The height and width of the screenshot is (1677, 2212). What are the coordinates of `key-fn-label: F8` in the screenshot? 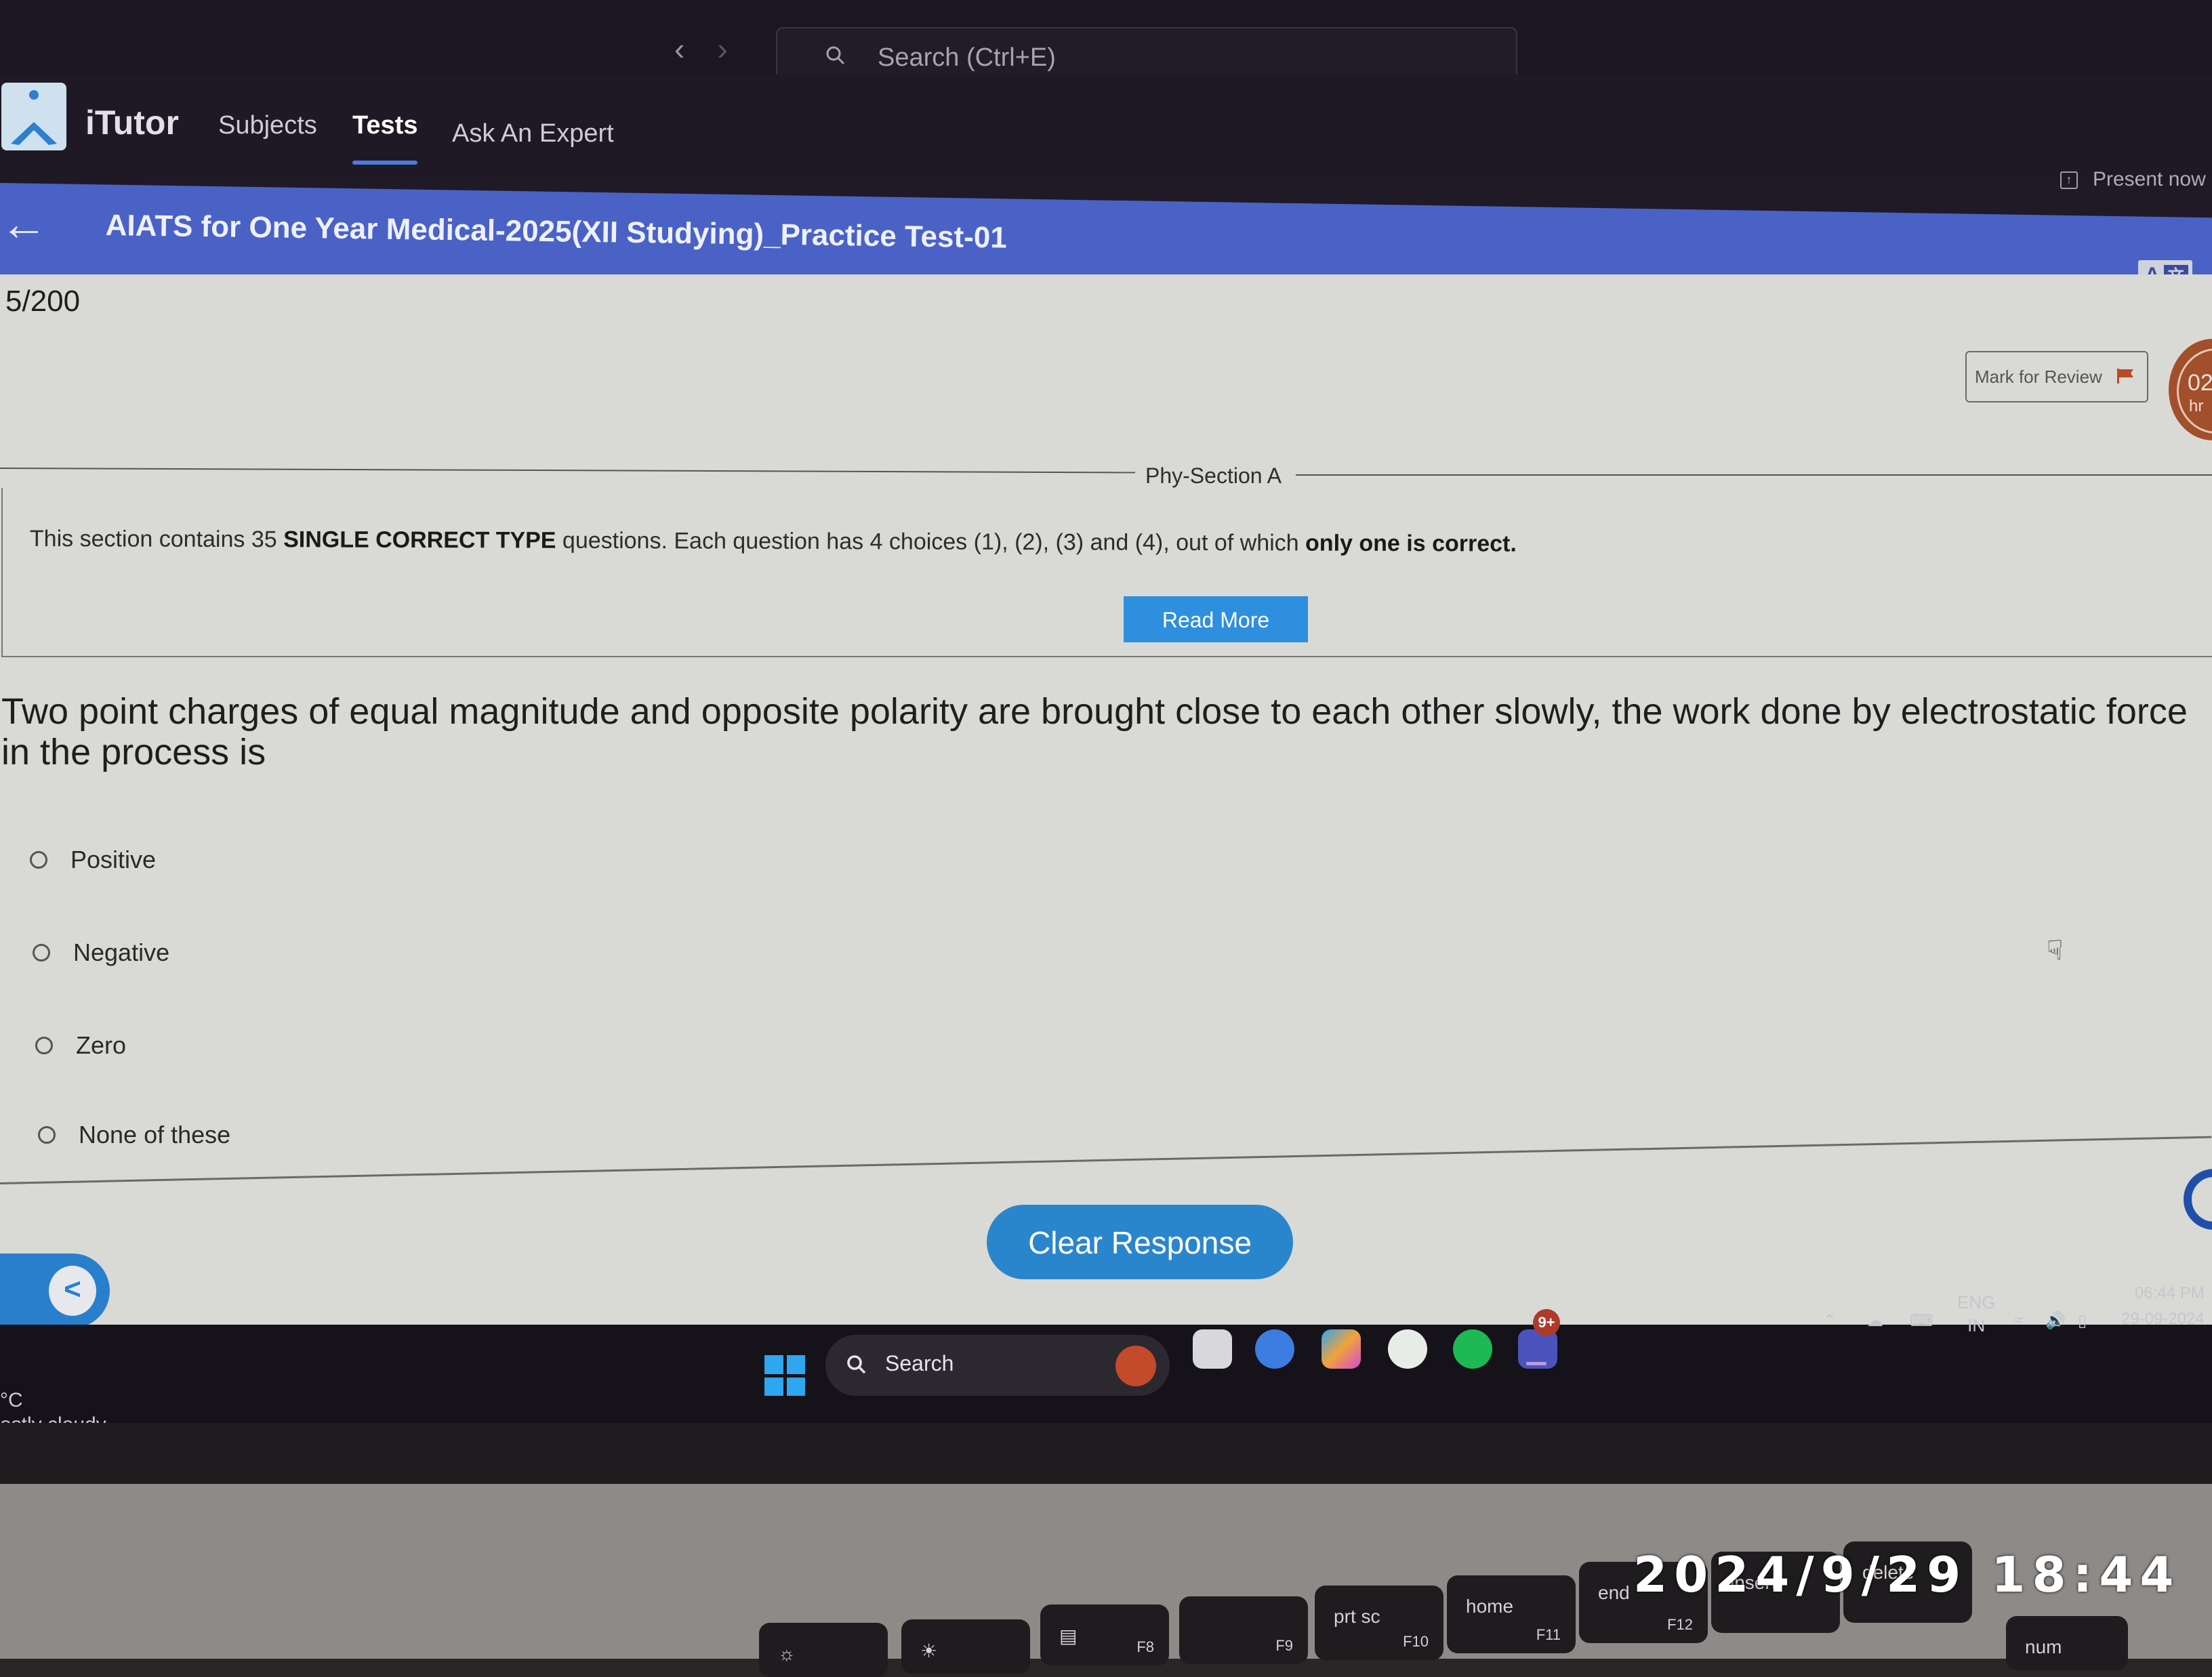 It's located at (1145, 1646).